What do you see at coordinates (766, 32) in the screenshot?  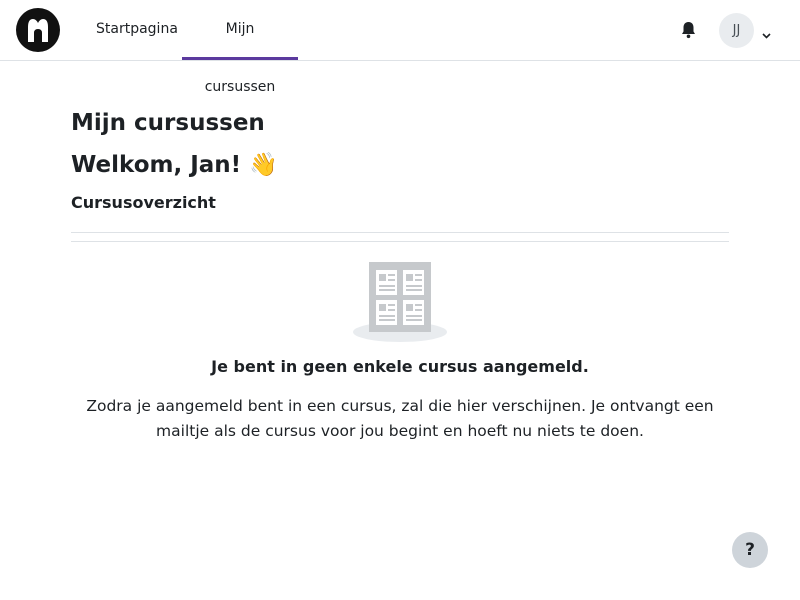 I see `chevron-down-icon` at bounding box center [766, 32].